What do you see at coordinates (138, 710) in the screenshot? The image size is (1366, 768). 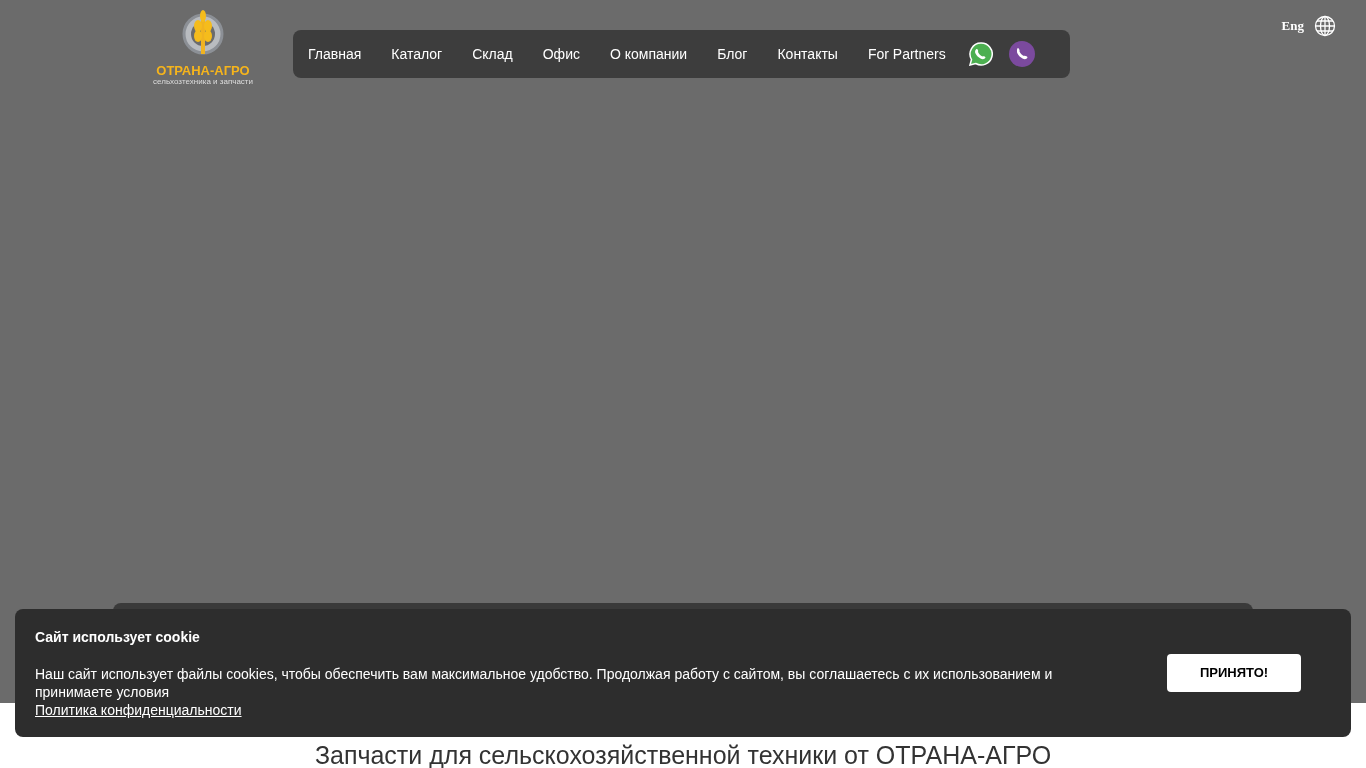 I see `privacy-policy-link: Политика конфиденциальности` at bounding box center [138, 710].